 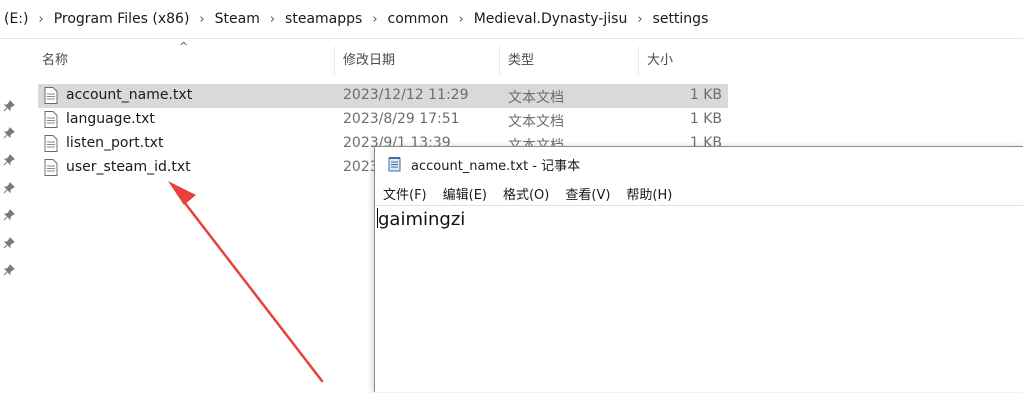 What do you see at coordinates (405, 193) in the screenshot?
I see `menu-file: 文件(F)` at bounding box center [405, 193].